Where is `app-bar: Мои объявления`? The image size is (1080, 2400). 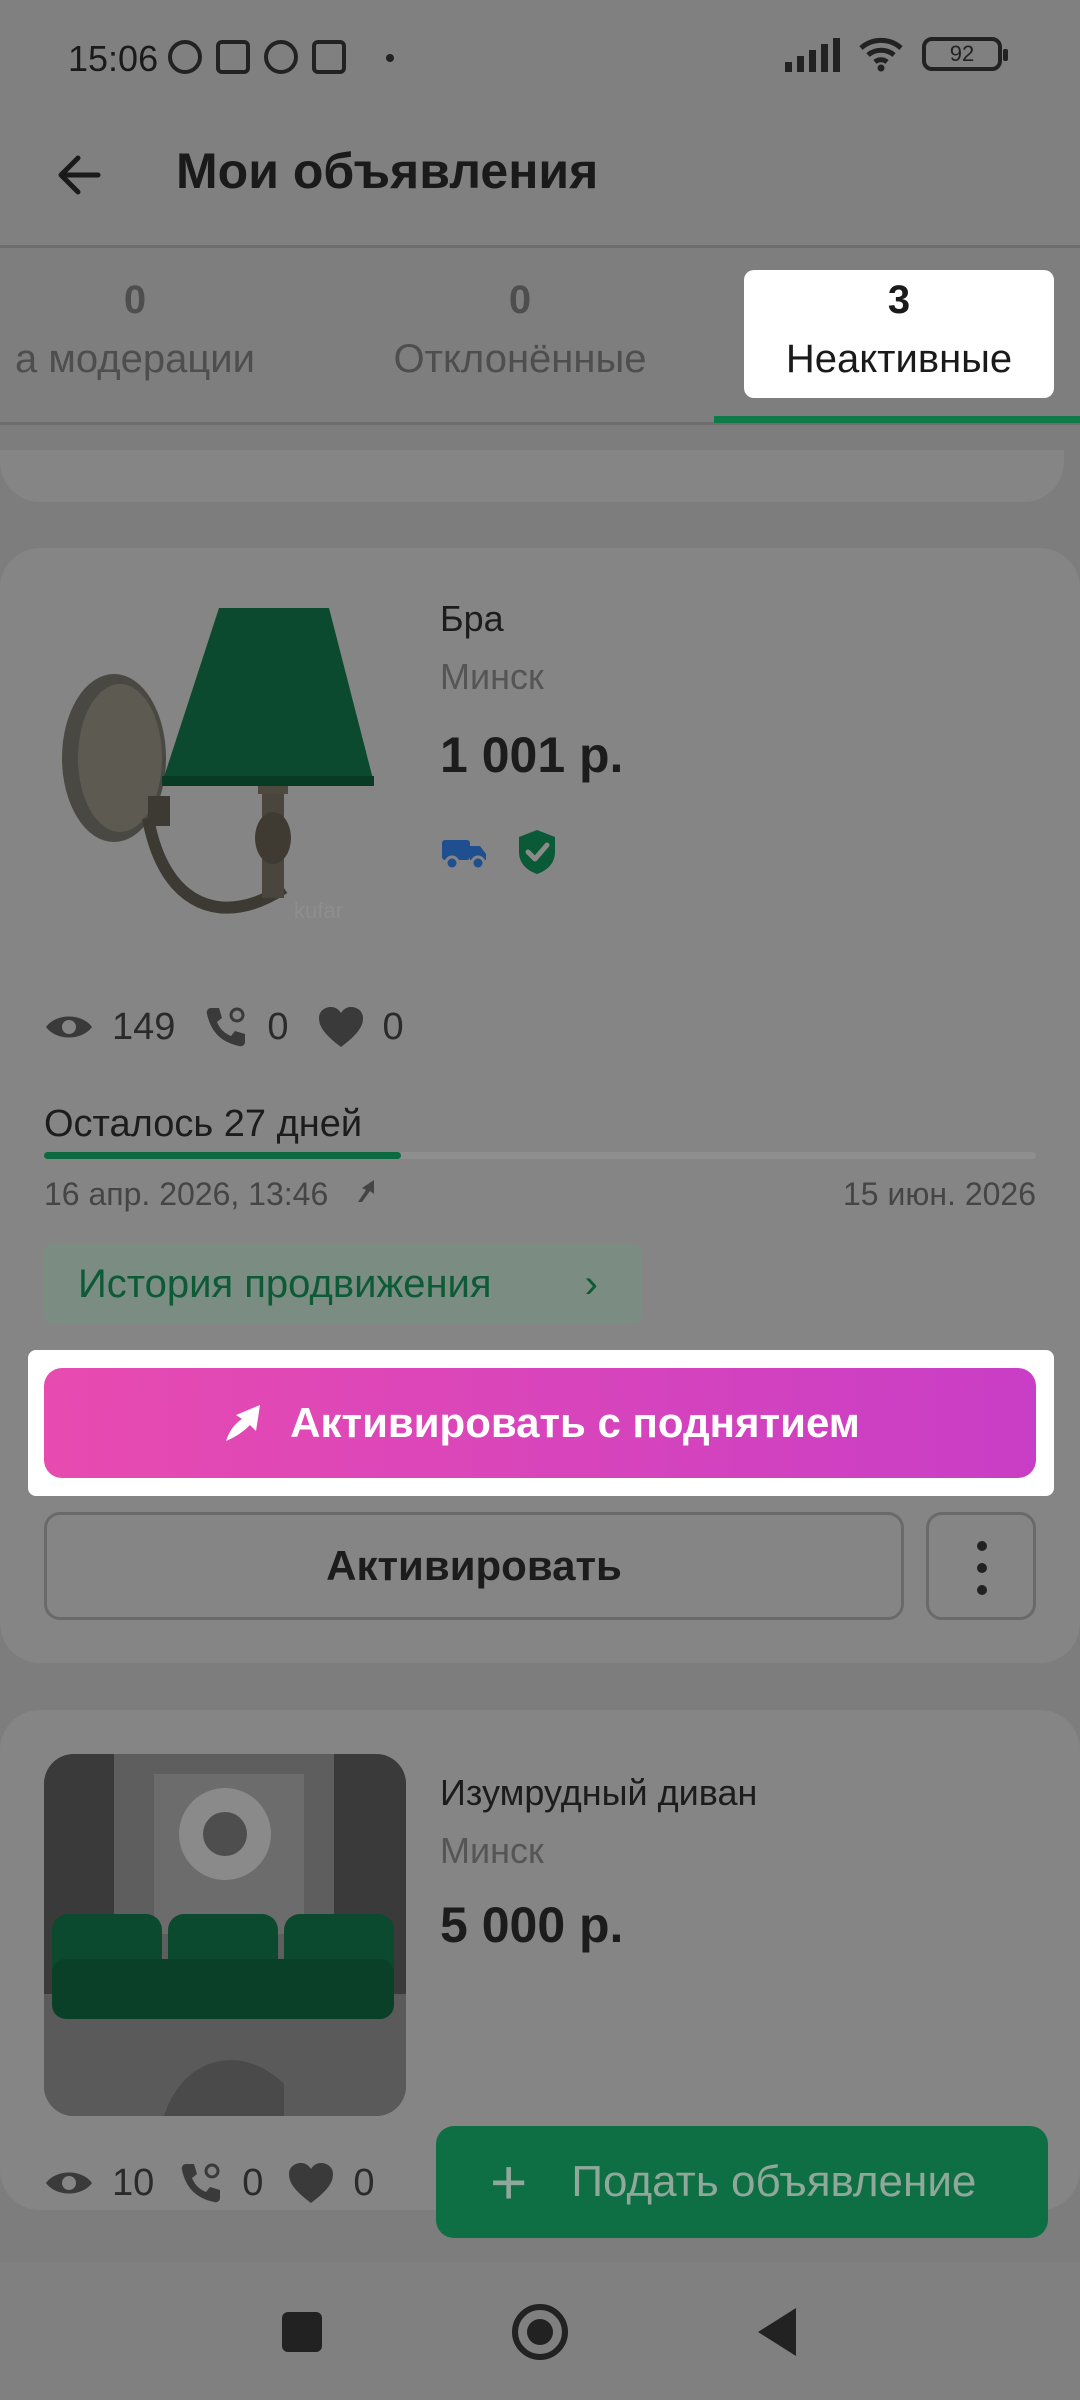 app-bar: Мои объявления is located at coordinates (540, 182).